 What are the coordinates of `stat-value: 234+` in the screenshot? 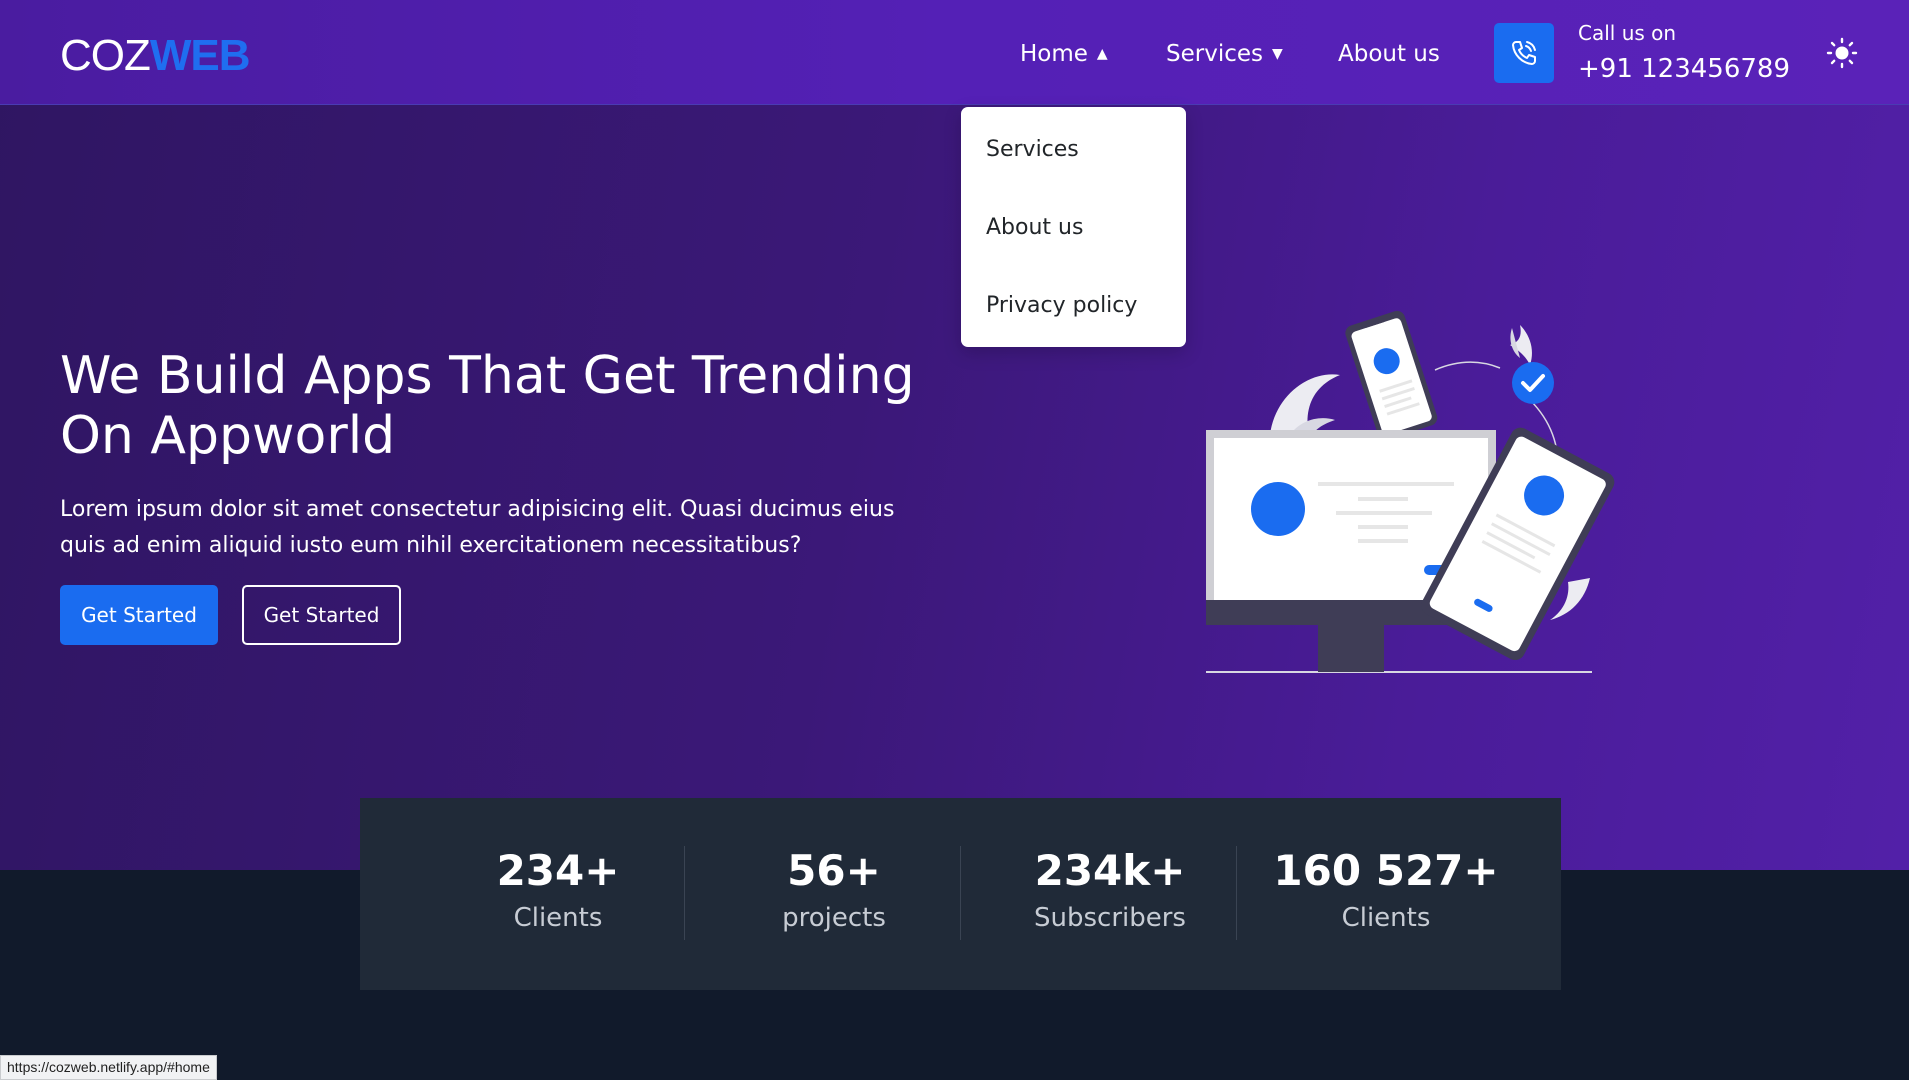 It's located at (558, 870).